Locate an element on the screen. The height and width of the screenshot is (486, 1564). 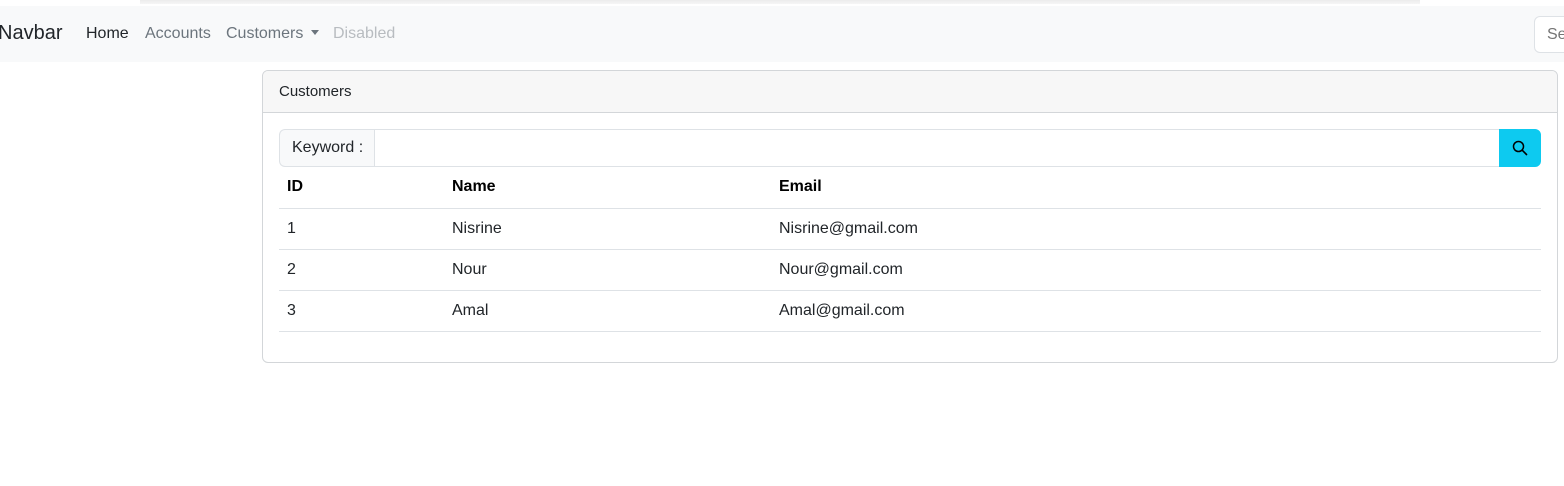
column-header-id: ID is located at coordinates (361, 188).